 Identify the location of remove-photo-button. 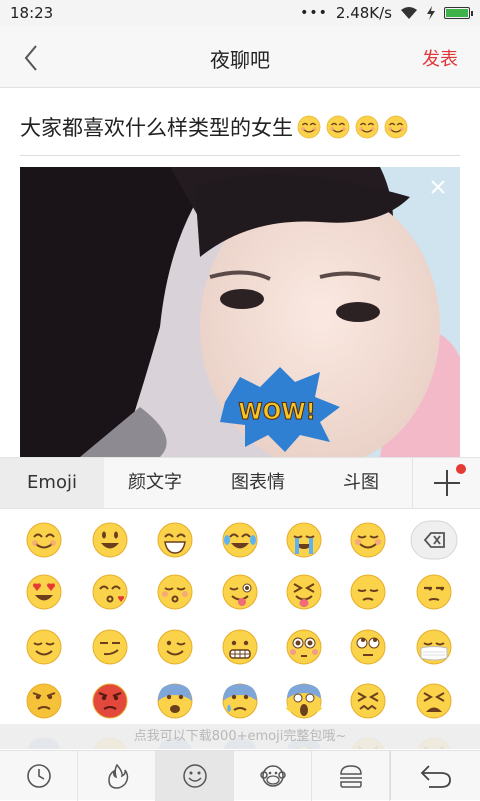
(438, 187).